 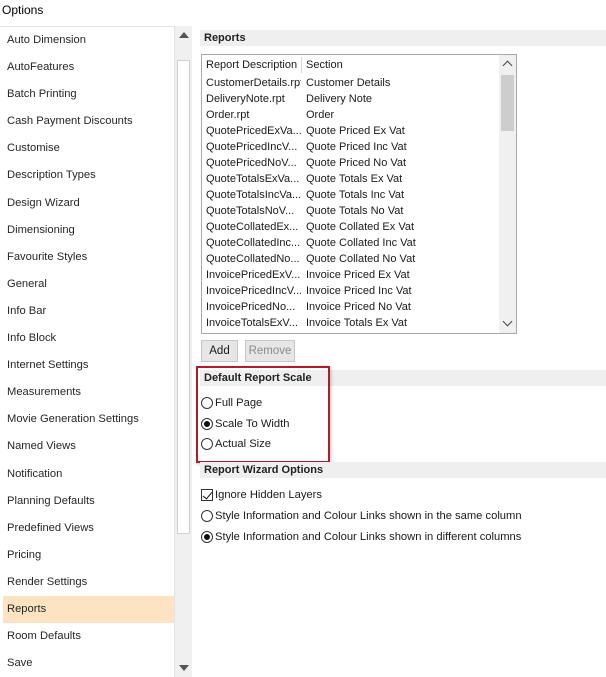 What do you see at coordinates (87, 365) in the screenshot?
I see `nav-item-internet-settings: Internet Settings` at bounding box center [87, 365].